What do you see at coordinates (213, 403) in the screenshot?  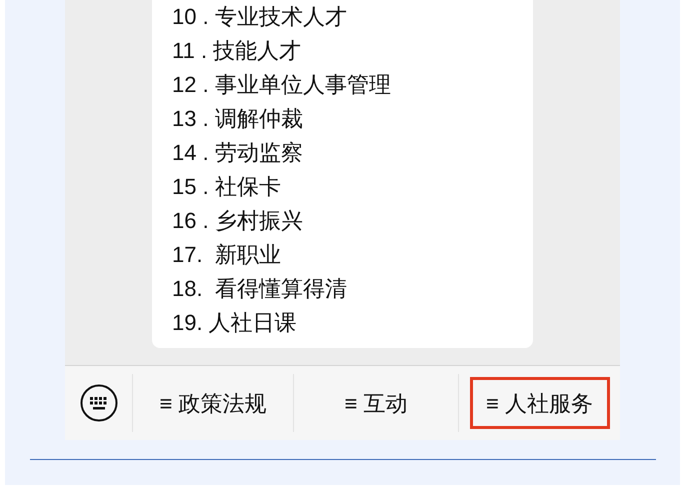 I see `menu-button: ≡ 政策法规` at bounding box center [213, 403].